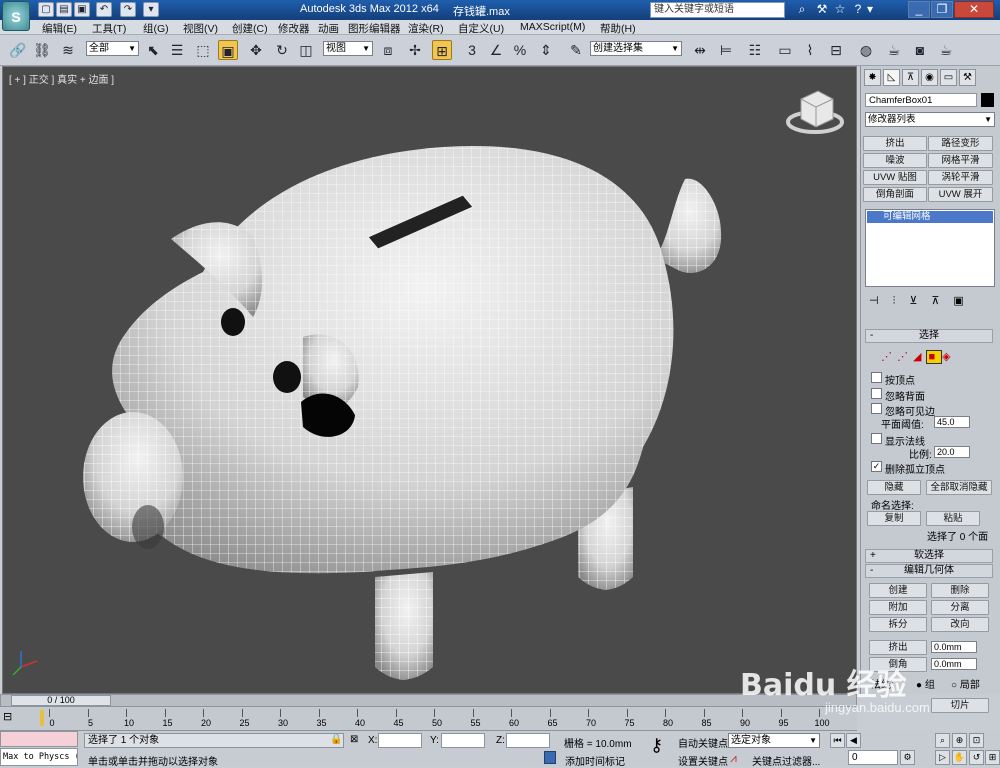  Describe the element at coordinates (656, 745) in the screenshot. I see `set-key-icon: ⚷` at that location.